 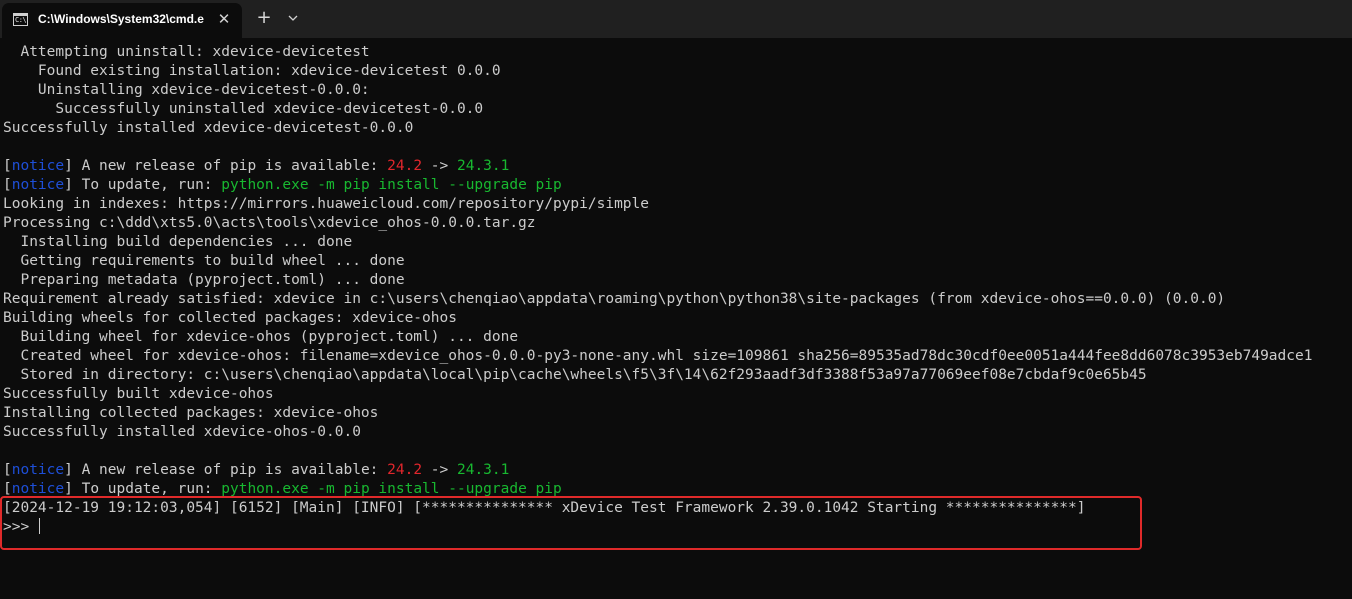 I want to click on new-tab-button: +, so click(x=264, y=18).